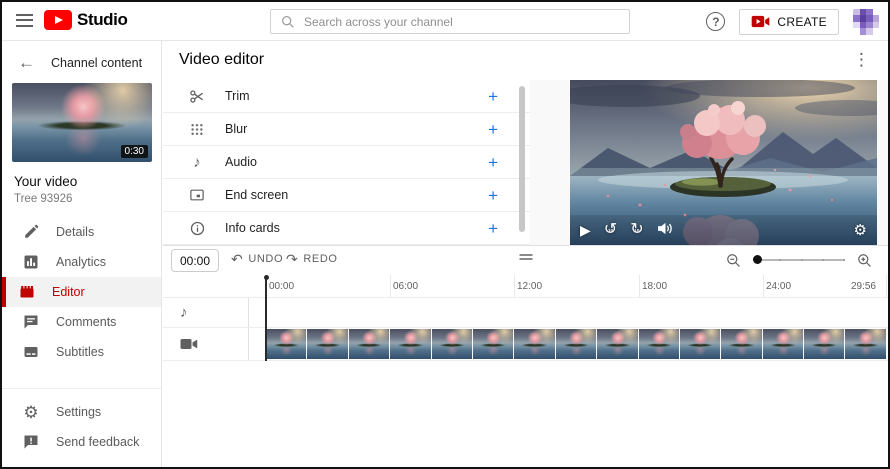  I want to click on tool-row-blur: Blur +, so click(346, 129).